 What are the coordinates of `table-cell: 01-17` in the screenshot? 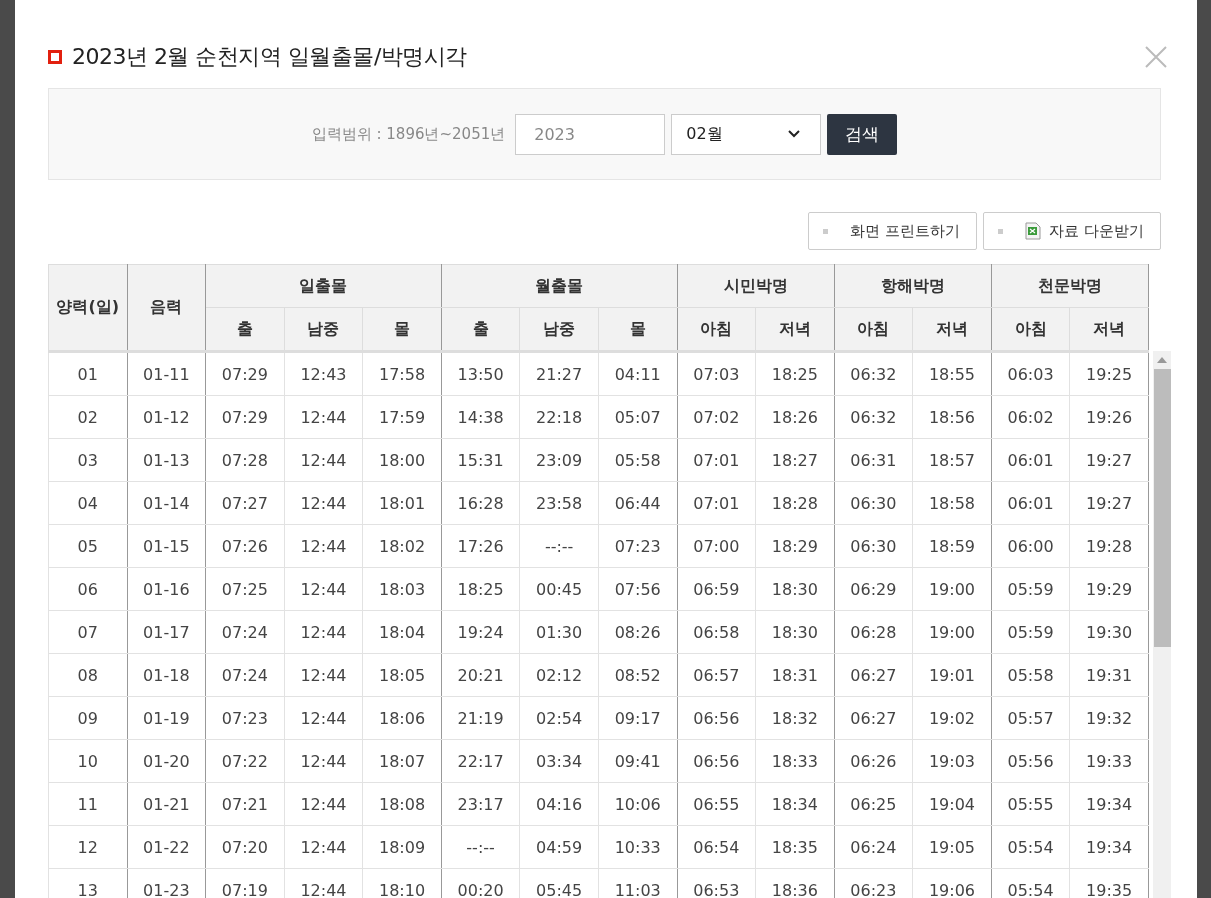 It's located at (166, 632).